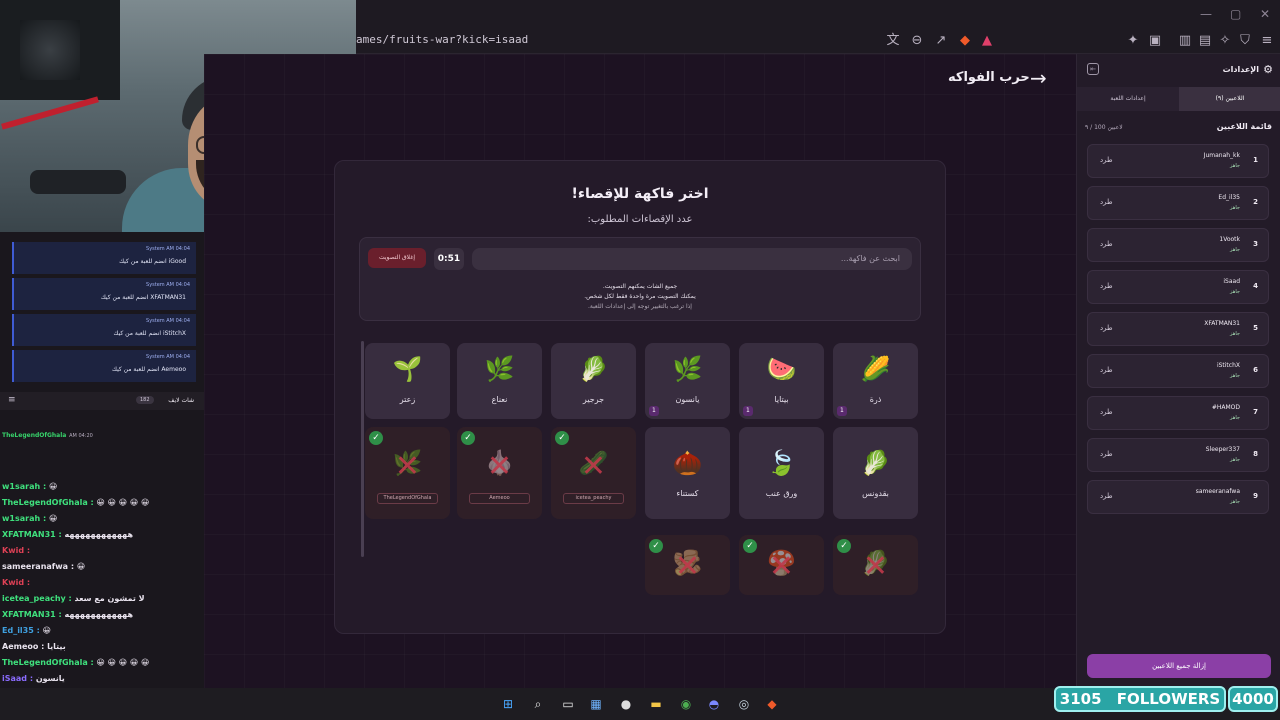 The height and width of the screenshot is (720, 1280). What do you see at coordinates (1235, 14) in the screenshot?
I see `maximize-icon: ▢` at bounding box center [1235, 14].